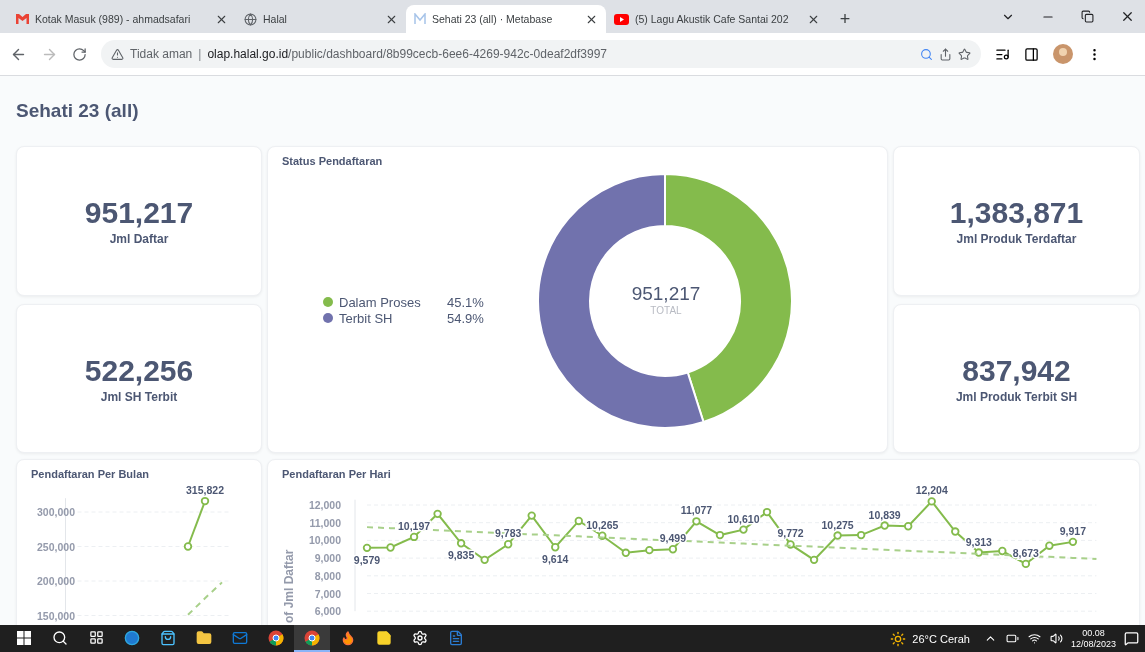 The height and width of the screenshot is (652, 1145). Describe the element at coordinates (1002, 54) in the screenshot. I see `list-icon` at that location.